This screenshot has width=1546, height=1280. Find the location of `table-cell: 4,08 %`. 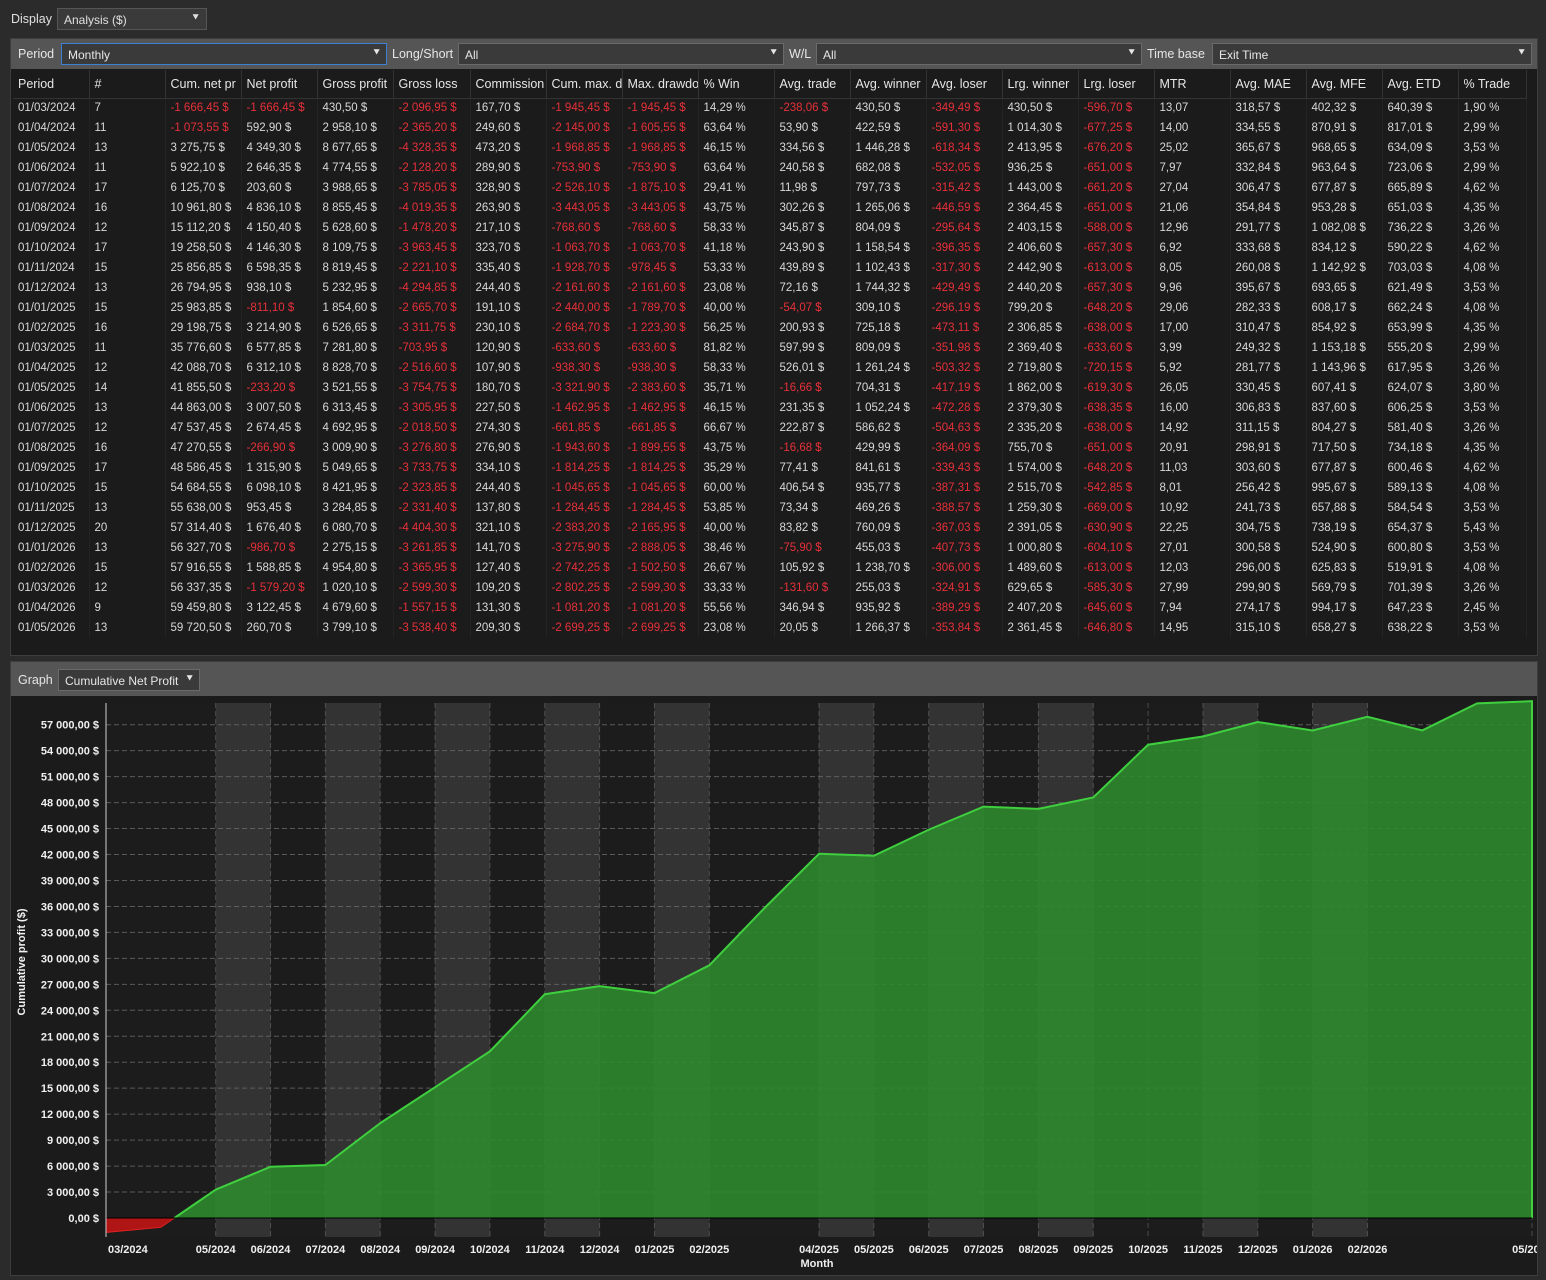

table-cell: 4,08 % is located at coordinates (1492, 268).